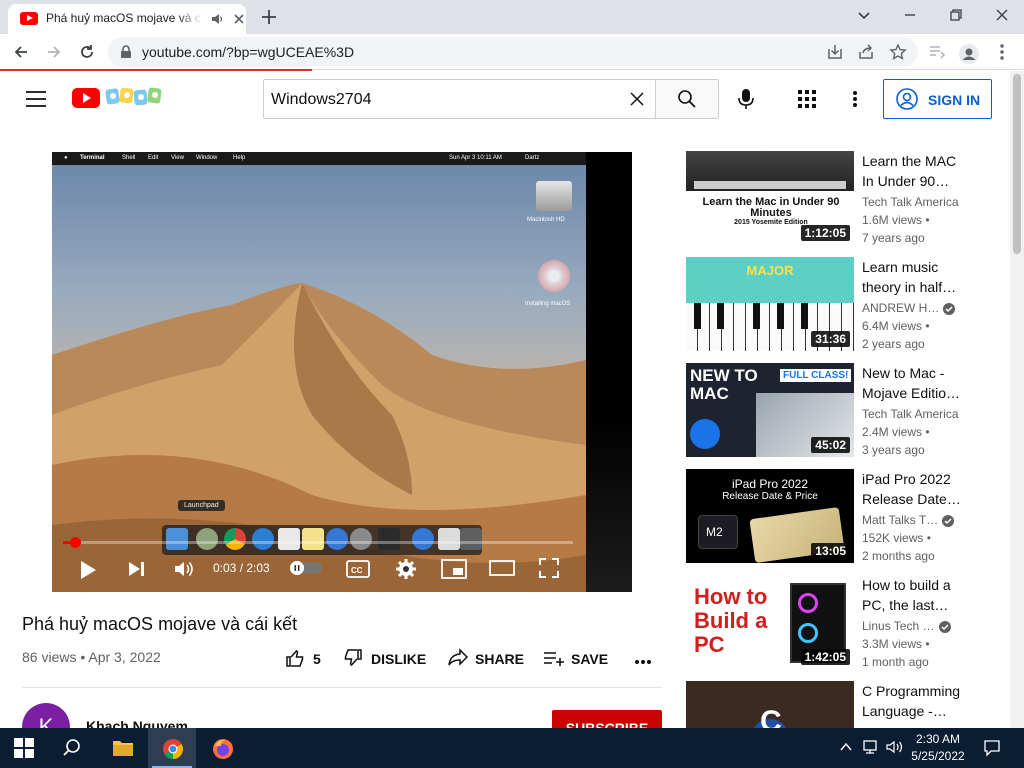 This screenshot has height=768, width=1024. I want to click on network-icon, so click(871, 747).